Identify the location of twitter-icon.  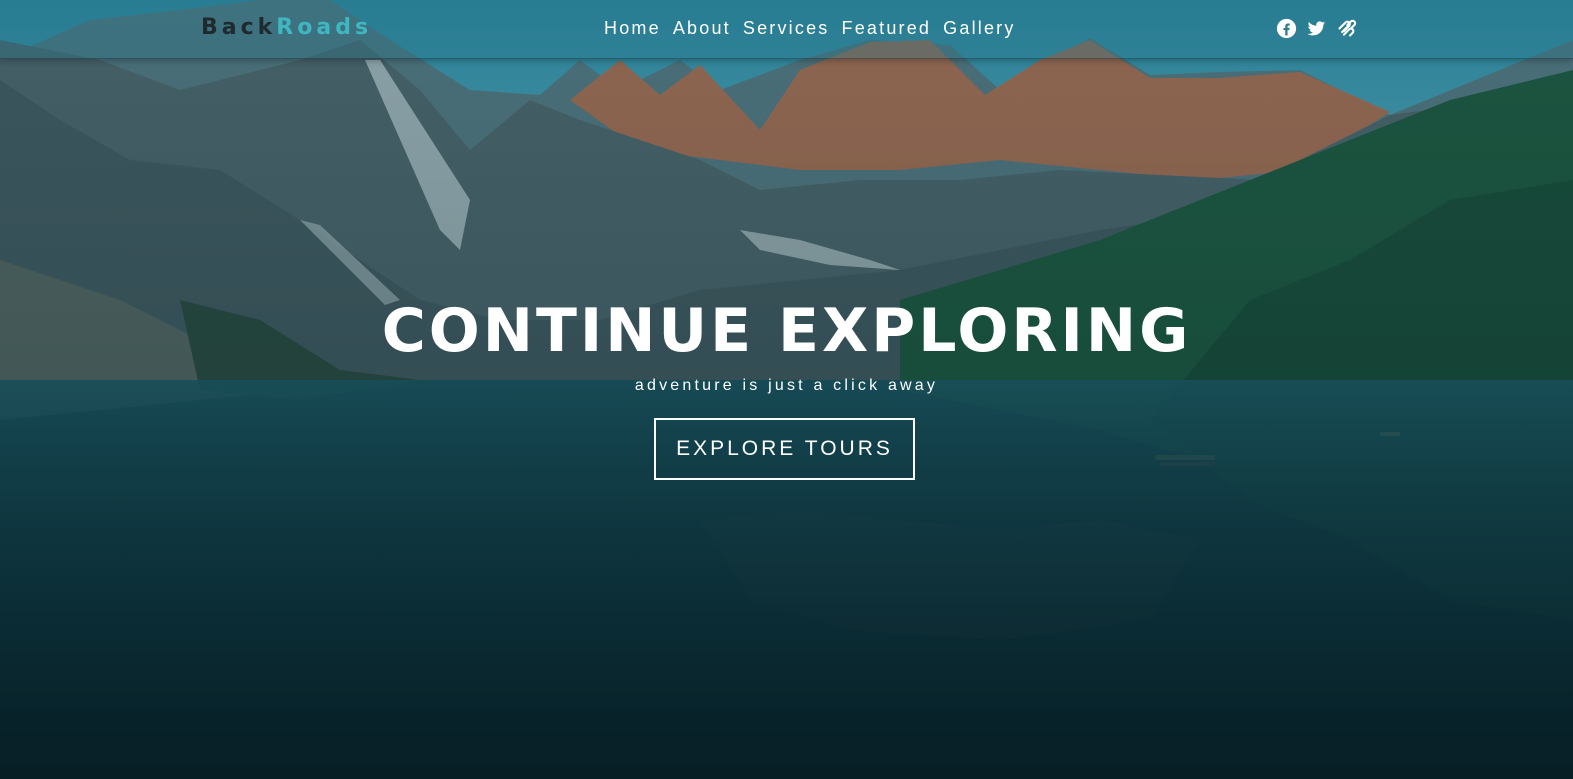
(1316, 28).